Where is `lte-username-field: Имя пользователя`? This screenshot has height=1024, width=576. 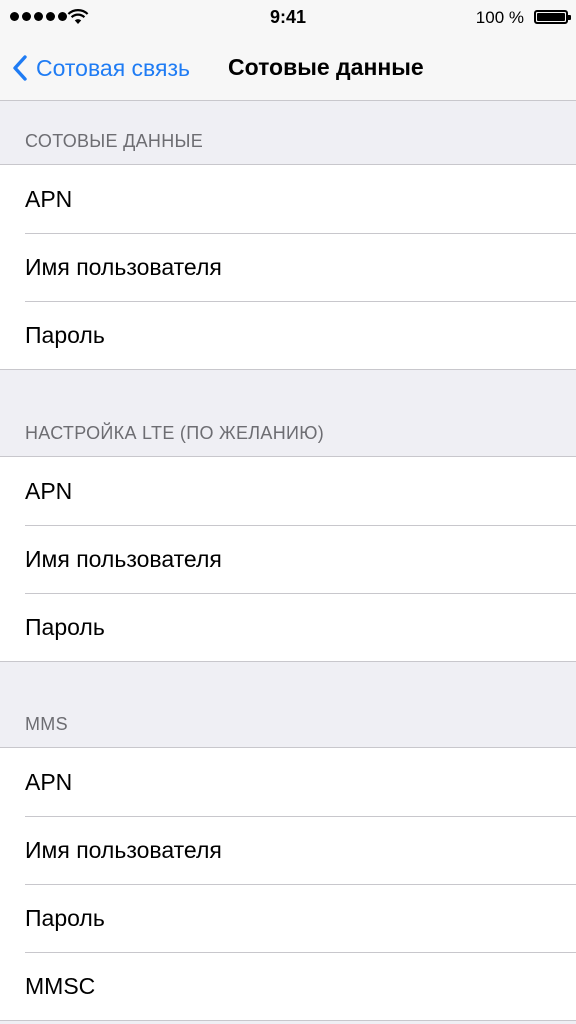 lte-username-field: Имя пользователя is located at coordinates (288, 559).